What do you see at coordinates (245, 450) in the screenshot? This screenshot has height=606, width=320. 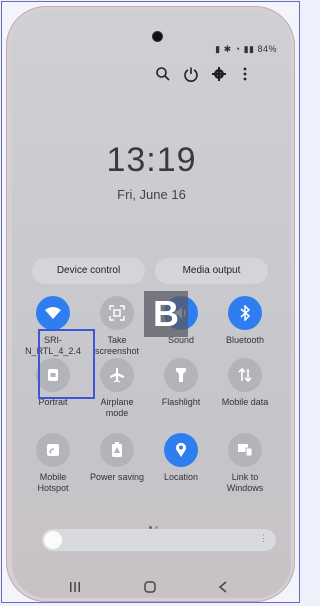 I see `link-windows-icon` at bounding box center [245, 450].